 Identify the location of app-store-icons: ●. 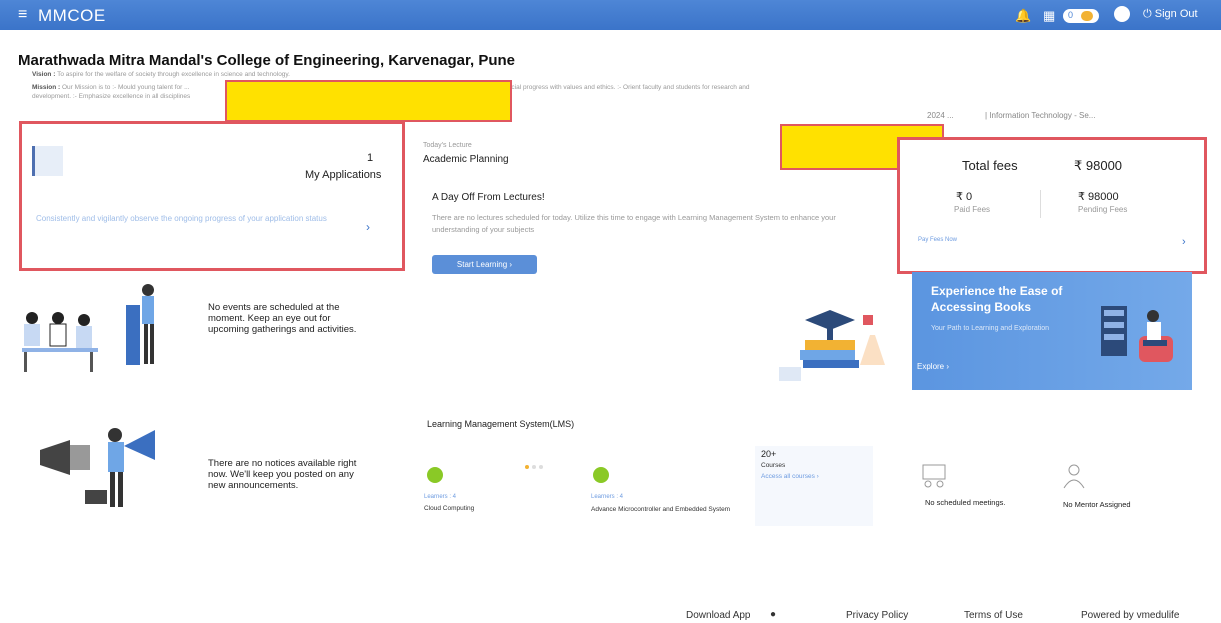
(773, 614).